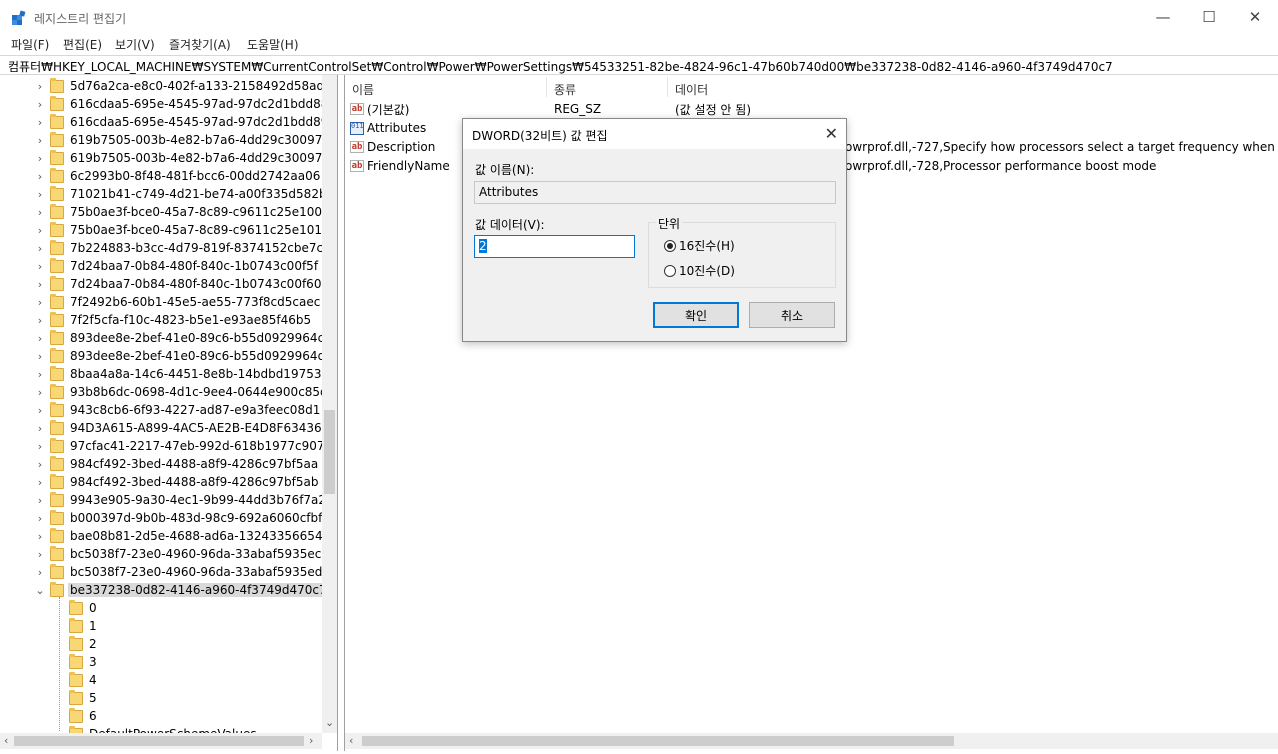 This screenshot has height=754, width=1278. What do you see at coordinates (180, 446) in the screenshot?
I see `tree-item: › 97cfac41-2217-47eb-992d-618b1977c907` at bounding box center [180, 446].